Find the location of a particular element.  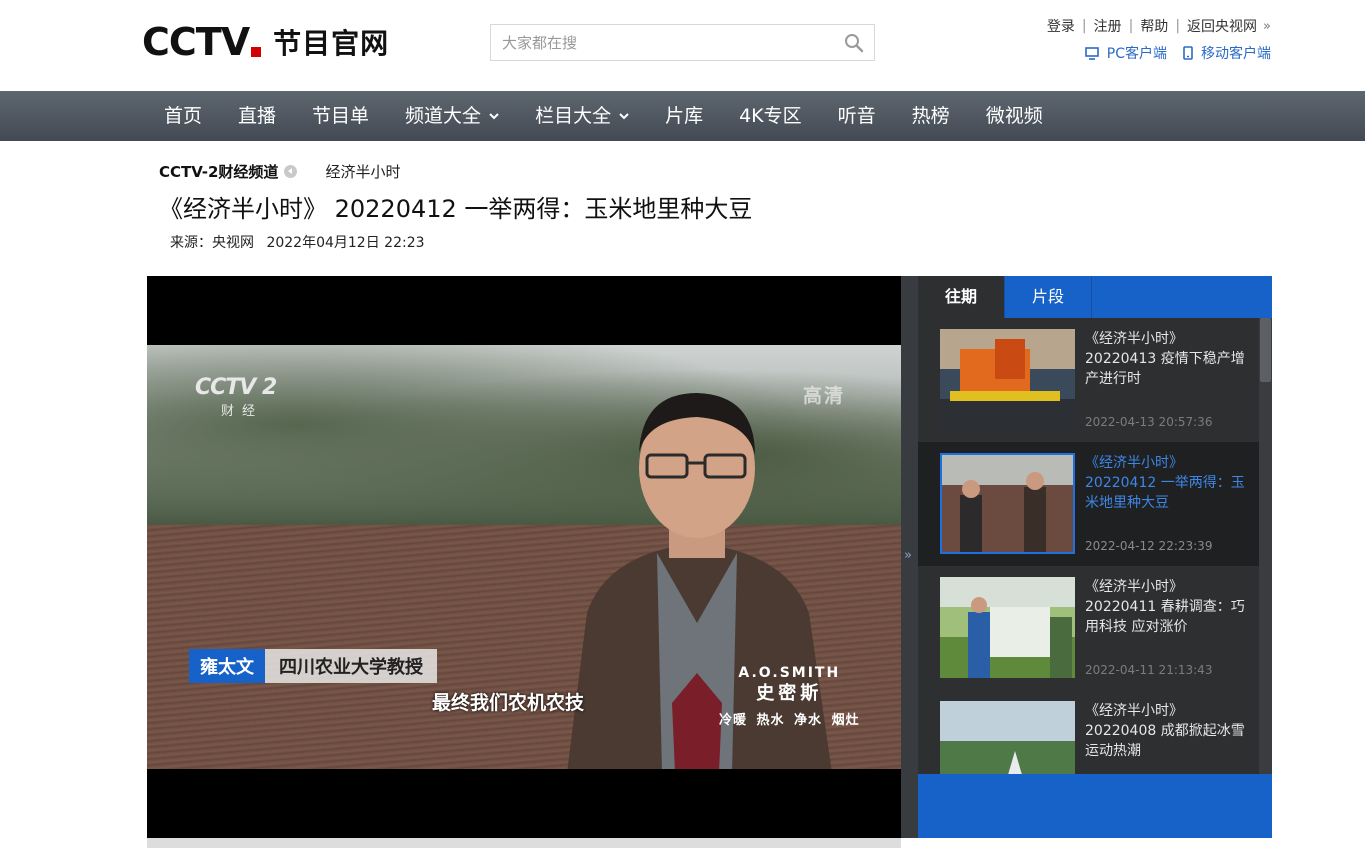

nav-item-0: 首页 is located at coordinates (183, 116).